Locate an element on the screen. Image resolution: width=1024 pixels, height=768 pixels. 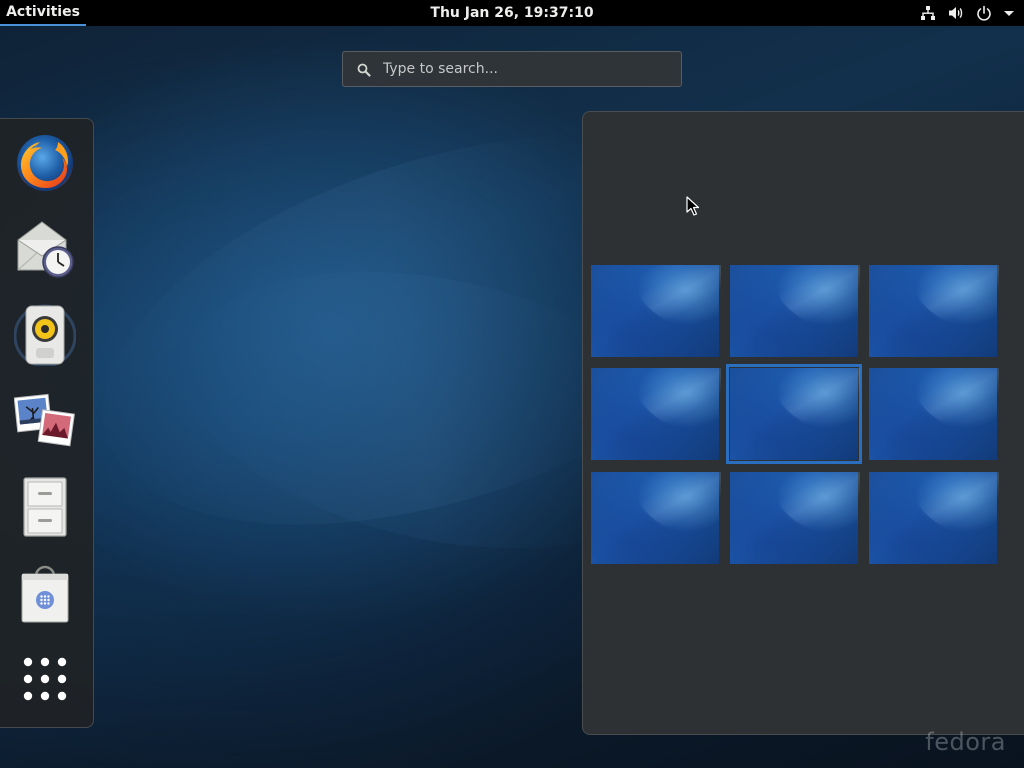
dash-item-shotwell is located at coordinates (45, 423).